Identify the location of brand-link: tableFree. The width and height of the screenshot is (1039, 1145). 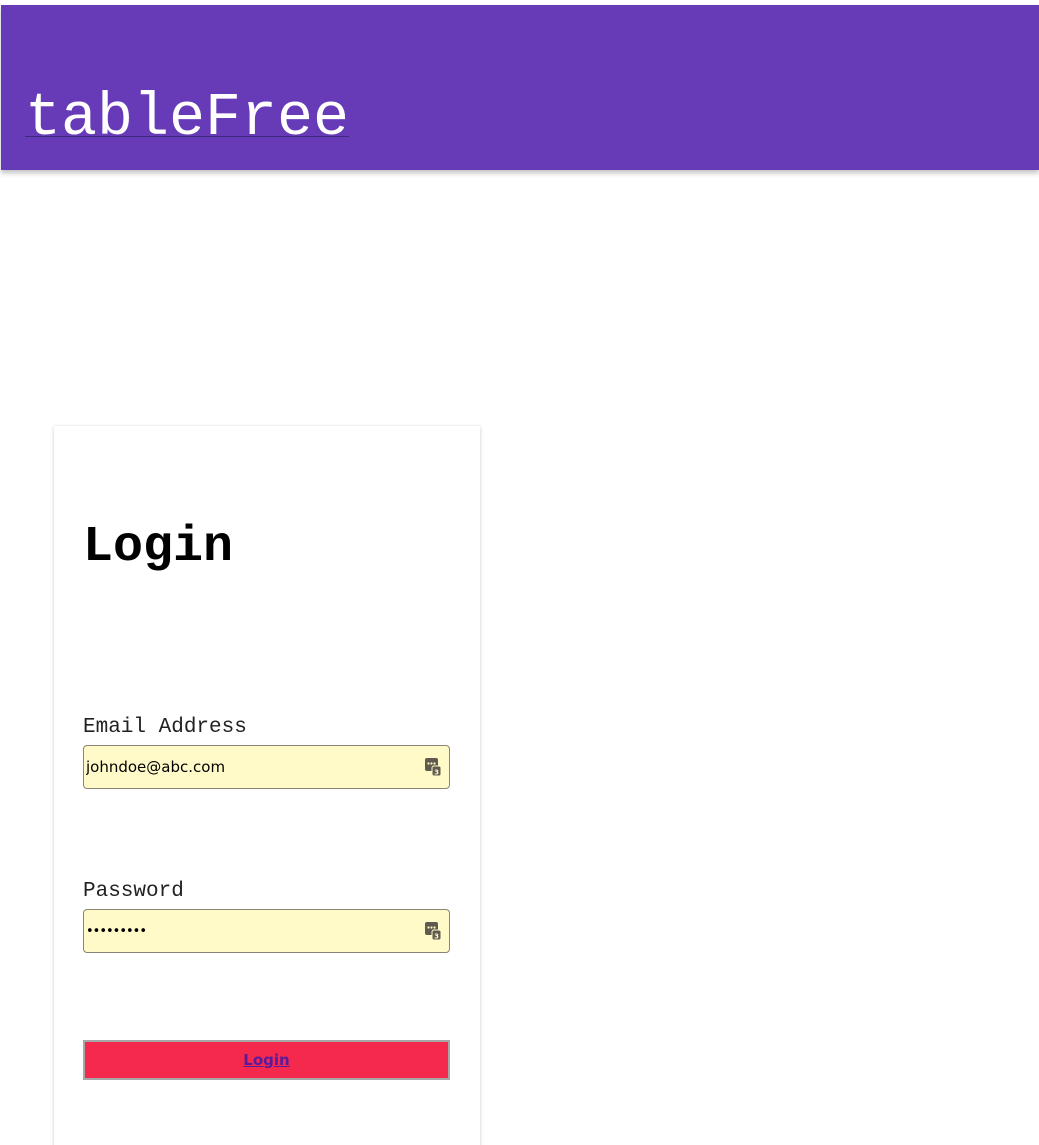
(187, 119).